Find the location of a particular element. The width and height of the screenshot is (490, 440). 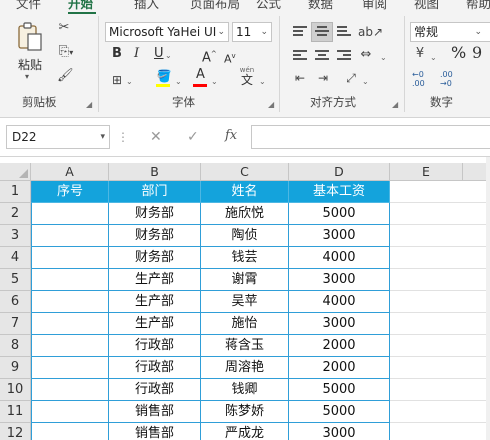

increase-decimal-button: ←0 .00 is located at coordinates (423, 79).